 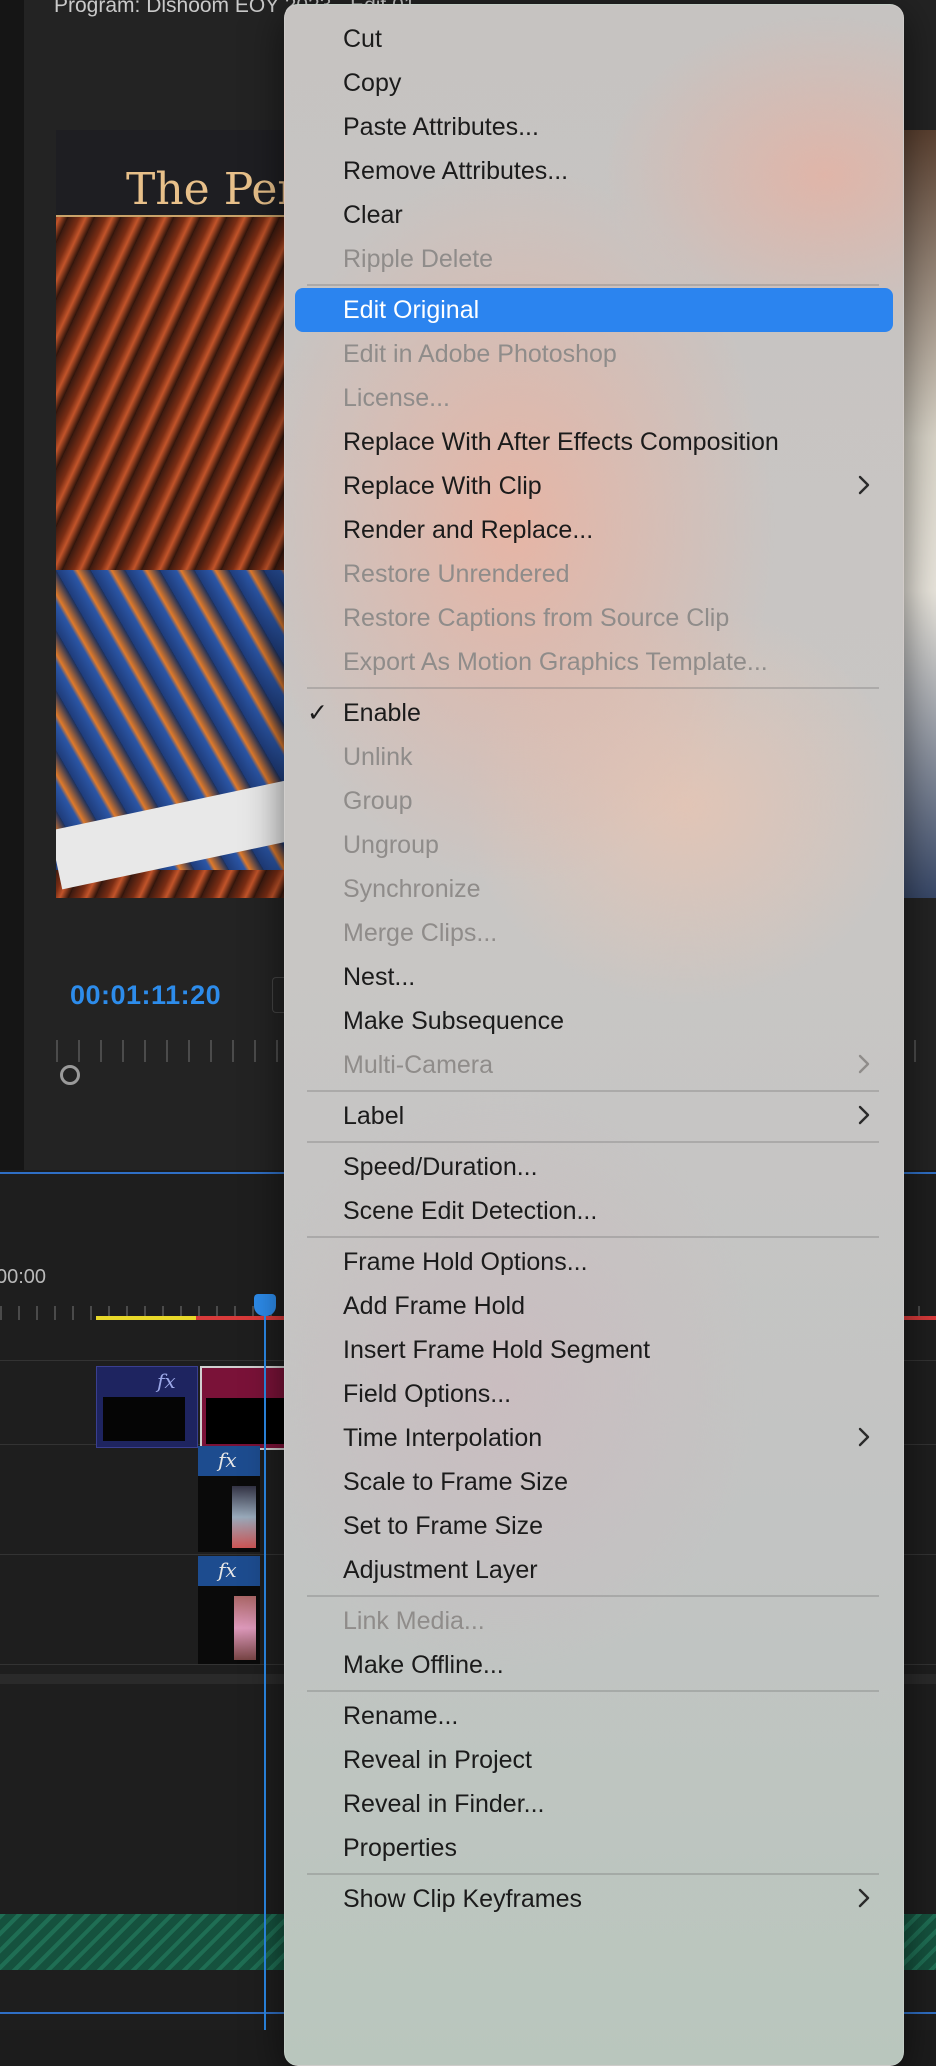 I want to click on menu-item-label: Restore Unrendered, so click(x=456, y=573).